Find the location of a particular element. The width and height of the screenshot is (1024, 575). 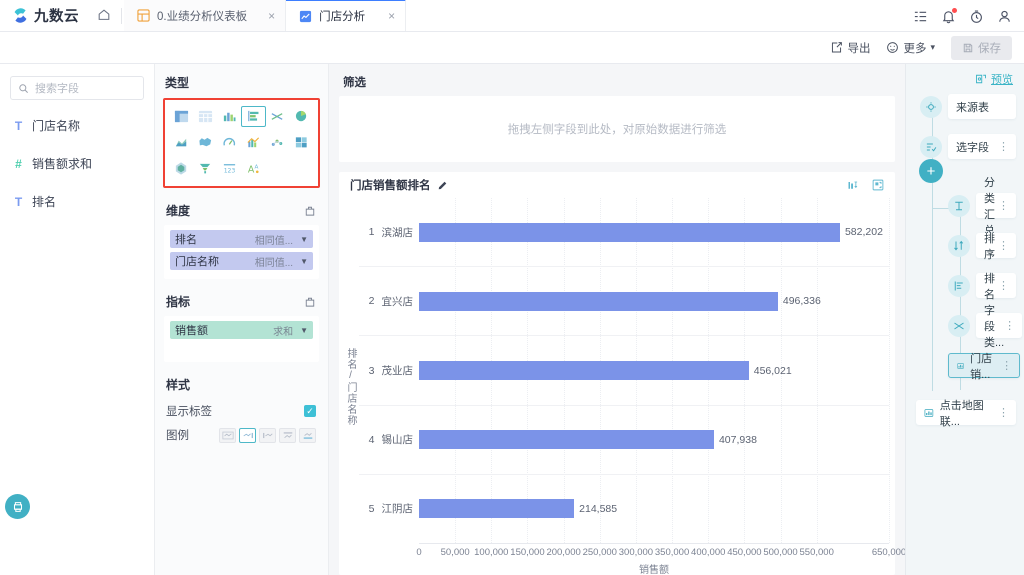

pipeline-node-card: 字段类... ⋮ is located at coordinates (999, 327).